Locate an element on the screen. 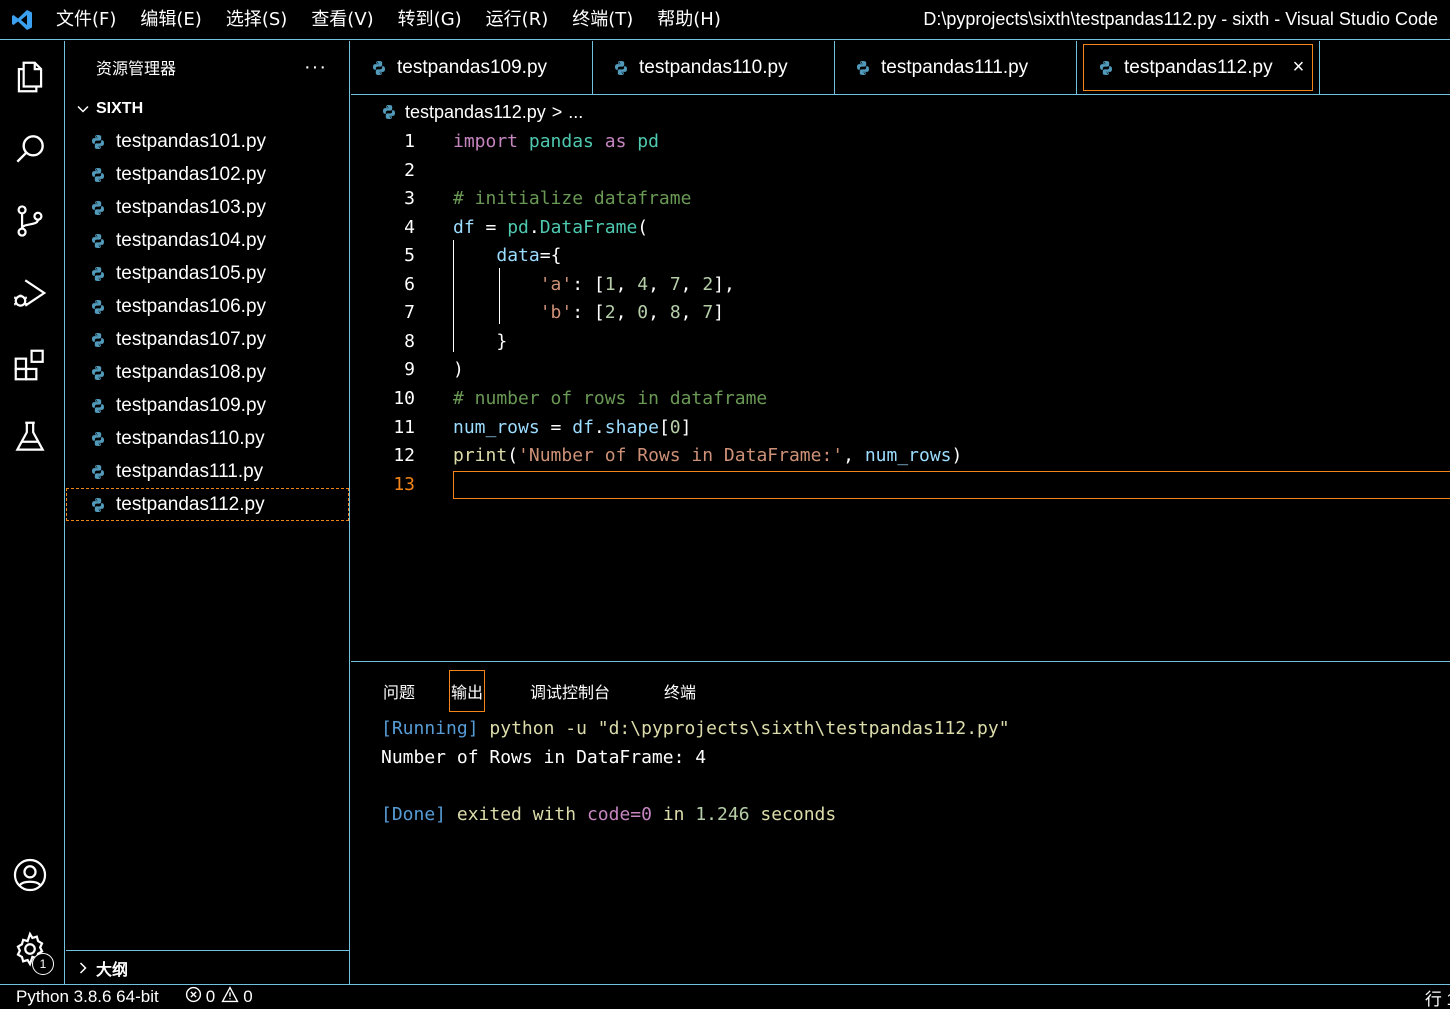 The width and height of the screenshot is (1450, 1009). code-line: 5 data={ is located at coordinates (900, 256).